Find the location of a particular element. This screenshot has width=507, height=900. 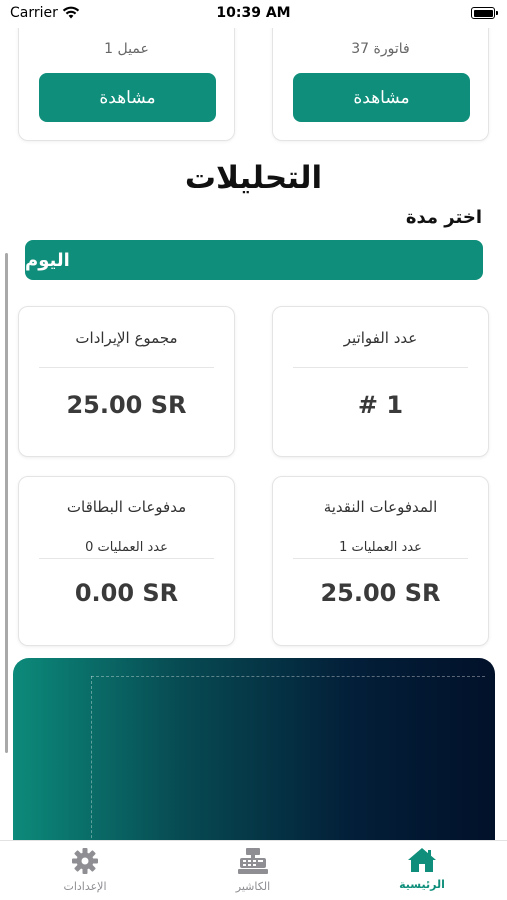

revenue-total-value: 25.00 SR is located at coordinates (126, 405).